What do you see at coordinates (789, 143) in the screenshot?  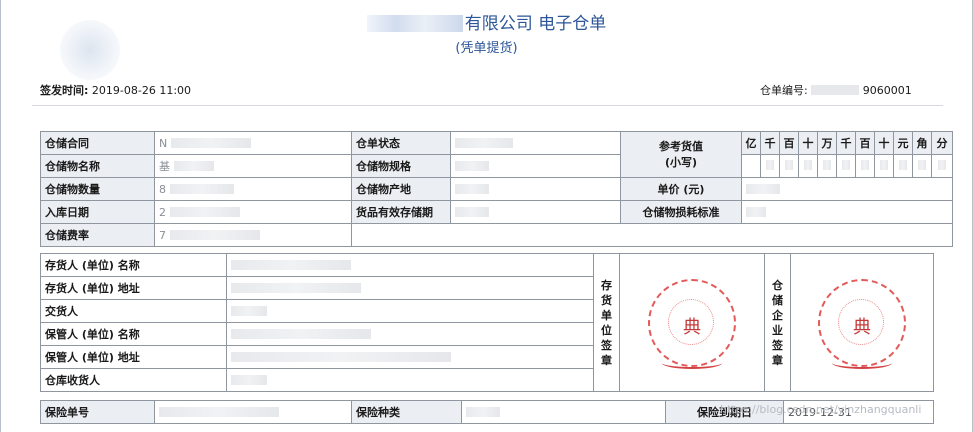 I see `digit-2: 百` at bounding box center [789, 143].